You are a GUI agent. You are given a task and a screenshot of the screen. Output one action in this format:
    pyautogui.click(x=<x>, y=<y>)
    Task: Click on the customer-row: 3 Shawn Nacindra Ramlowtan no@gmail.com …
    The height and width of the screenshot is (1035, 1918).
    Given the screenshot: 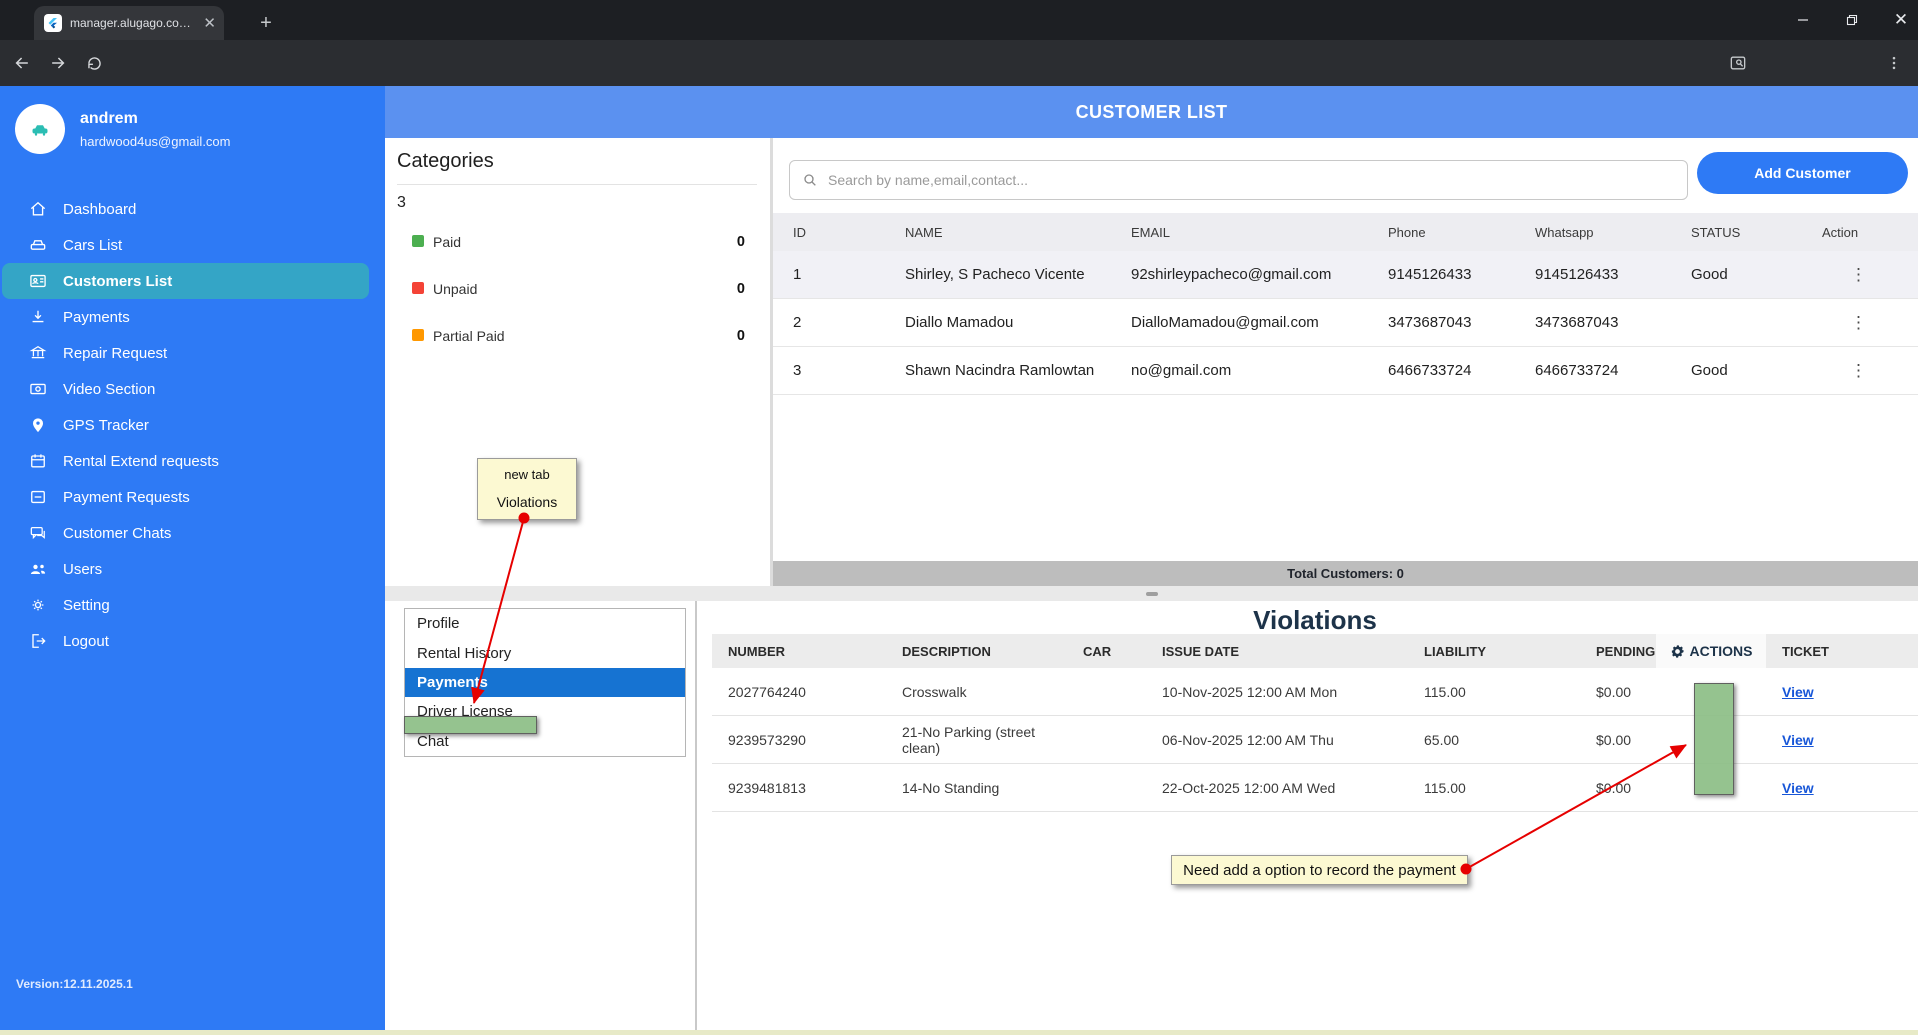 What is the action you would take?
    pyautogui.click(x=1345, y=371)
    